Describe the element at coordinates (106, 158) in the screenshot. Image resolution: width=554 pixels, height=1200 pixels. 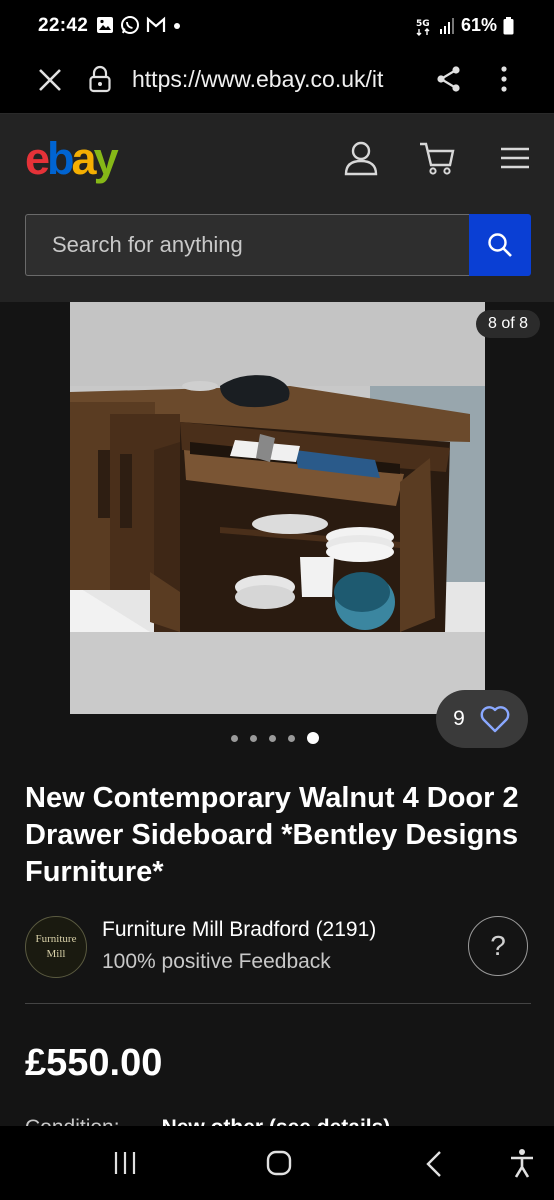
I see `logo-letter-y: y` at that location.